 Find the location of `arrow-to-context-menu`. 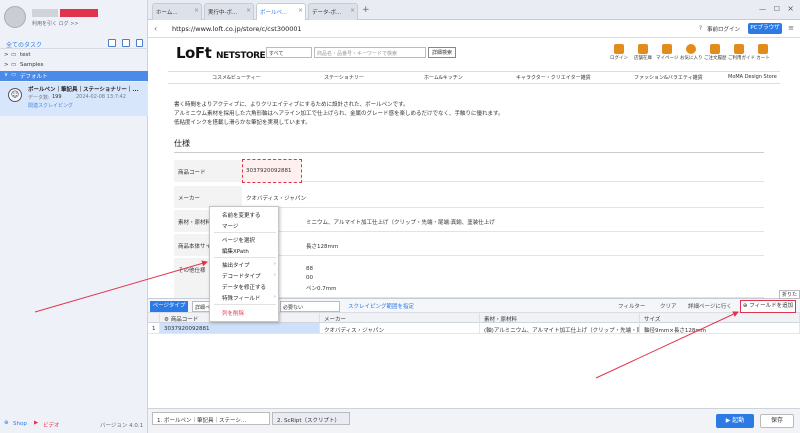

arrow-to-context-menu is located at coordinates (121, 286).